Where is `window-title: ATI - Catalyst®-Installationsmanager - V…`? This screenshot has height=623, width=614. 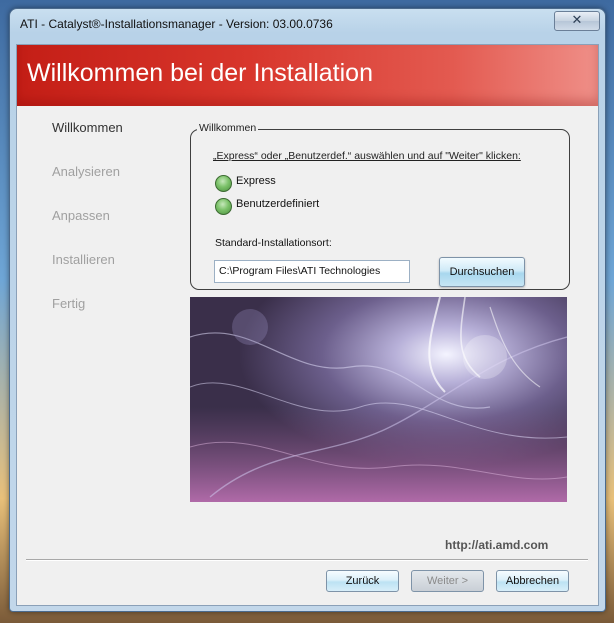
window-title: ATI - Catalyst®-Installationsmanager - V… is located at coordinates (176, 24).